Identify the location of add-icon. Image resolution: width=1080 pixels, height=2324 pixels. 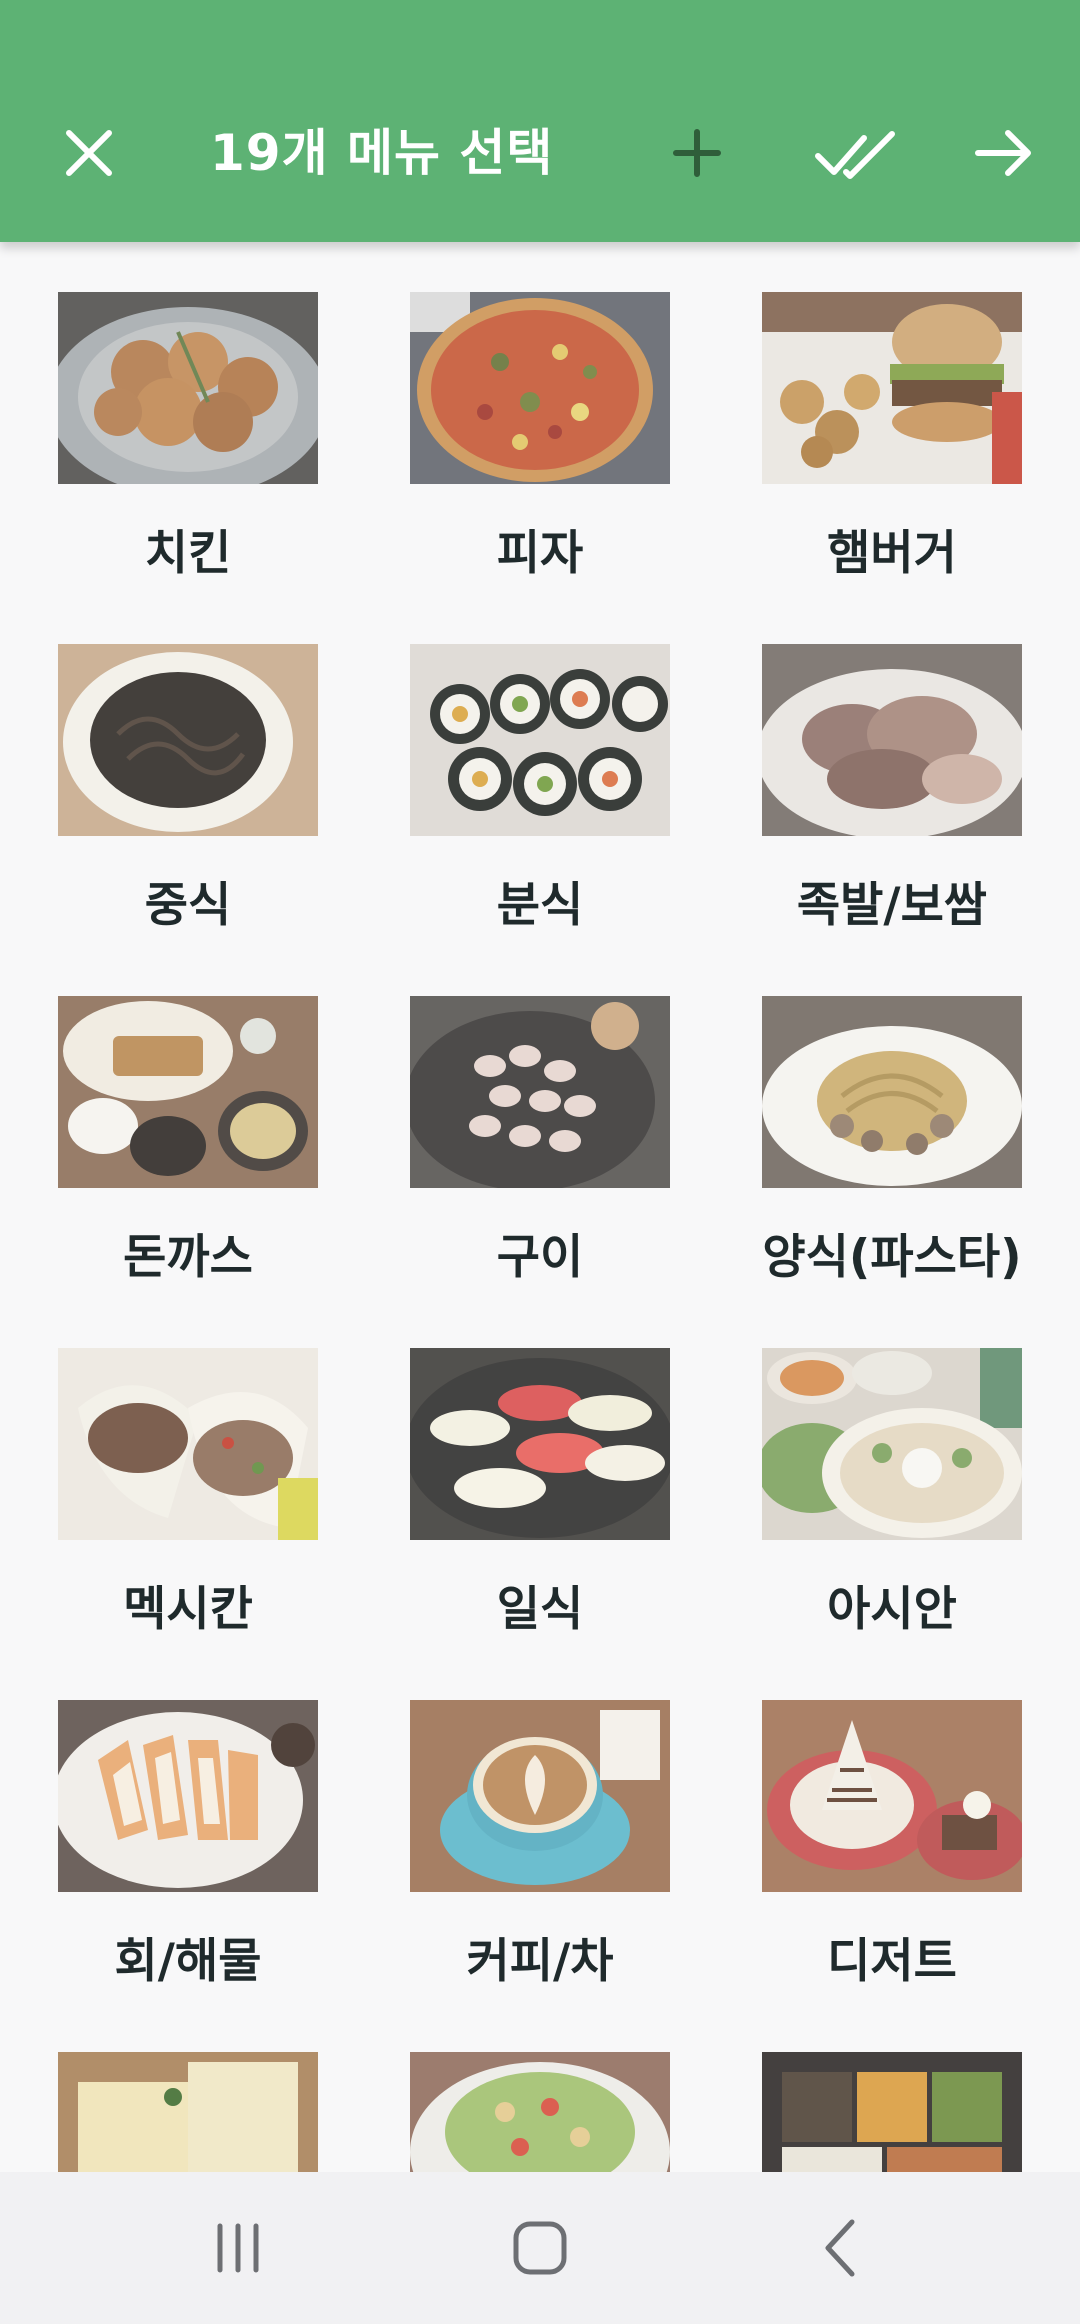
(697, 153).